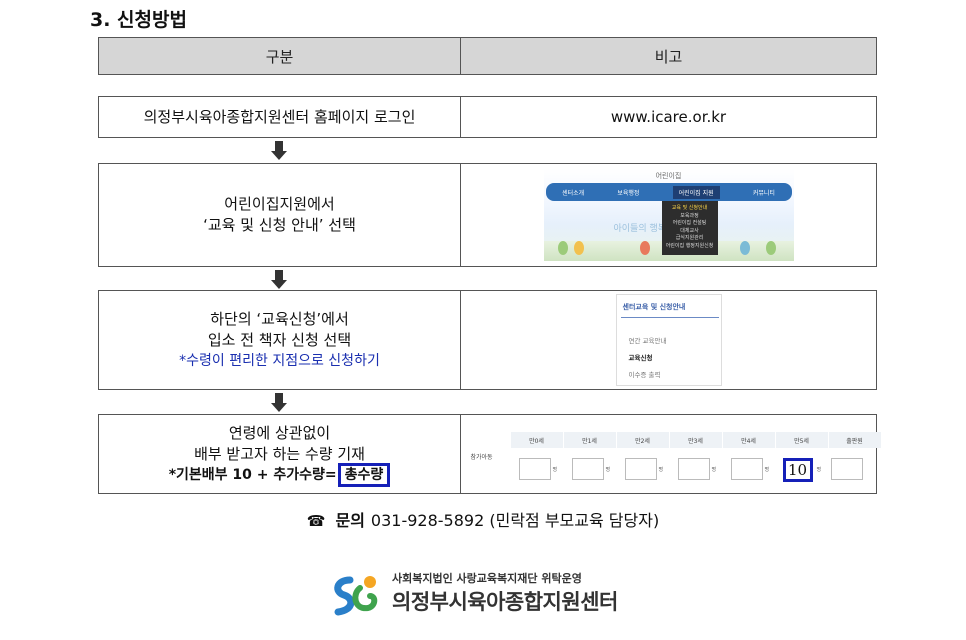 The width and height of the screenshot is (966, 640). What do you see at coordinates (689, 223) in the screenshot?
I see `dropdown-item: 어린이집 컨설팅` at bounding box center [689, 223].